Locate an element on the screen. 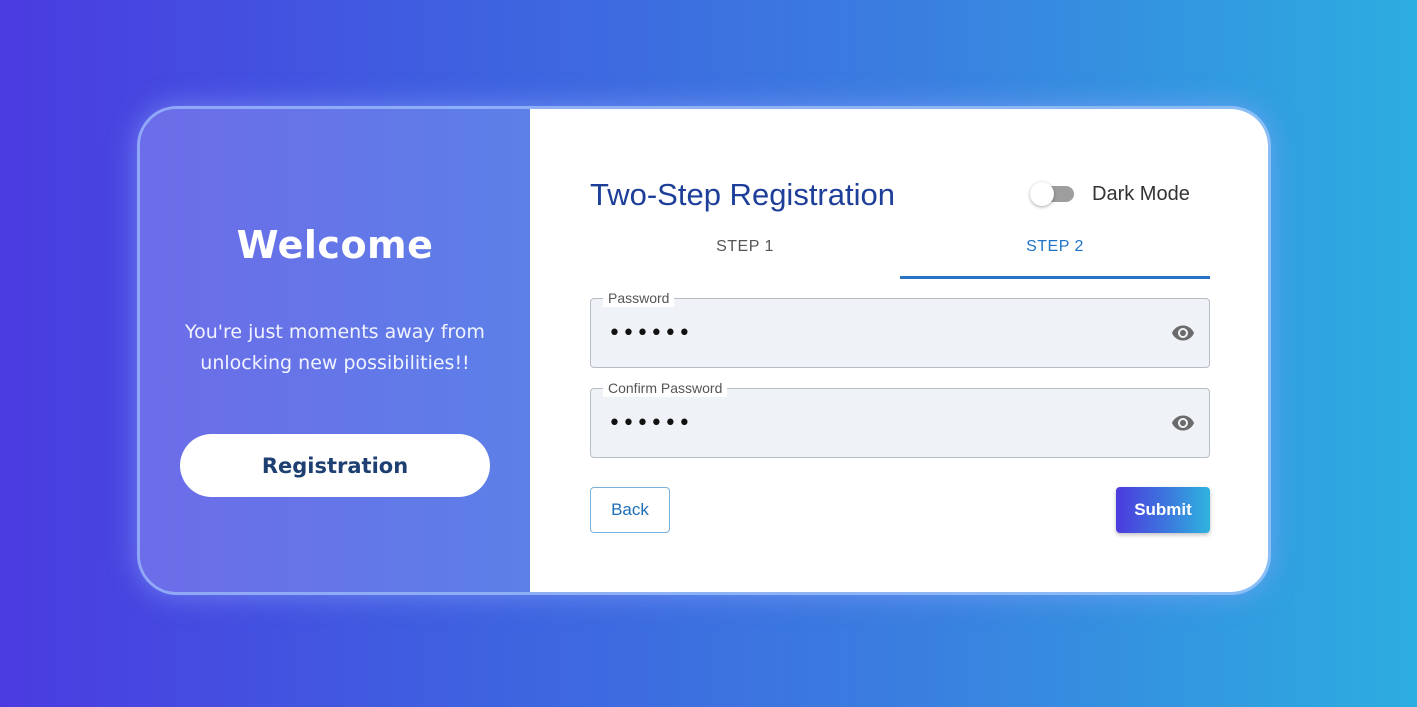  confirm-password-label: Confirm Password is located at coordinates (665, 388).